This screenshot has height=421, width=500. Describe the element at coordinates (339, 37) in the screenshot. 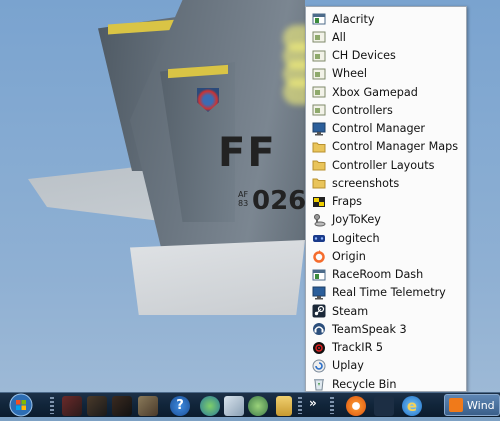

I see `menu-item-label: All` at that location.